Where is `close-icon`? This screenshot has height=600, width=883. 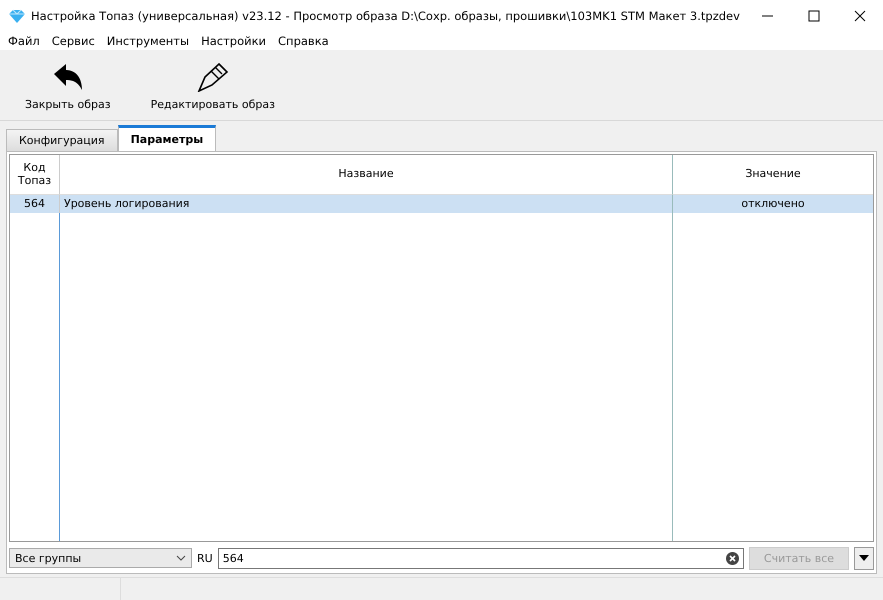 close-icon is located at coordinates (860, 16).